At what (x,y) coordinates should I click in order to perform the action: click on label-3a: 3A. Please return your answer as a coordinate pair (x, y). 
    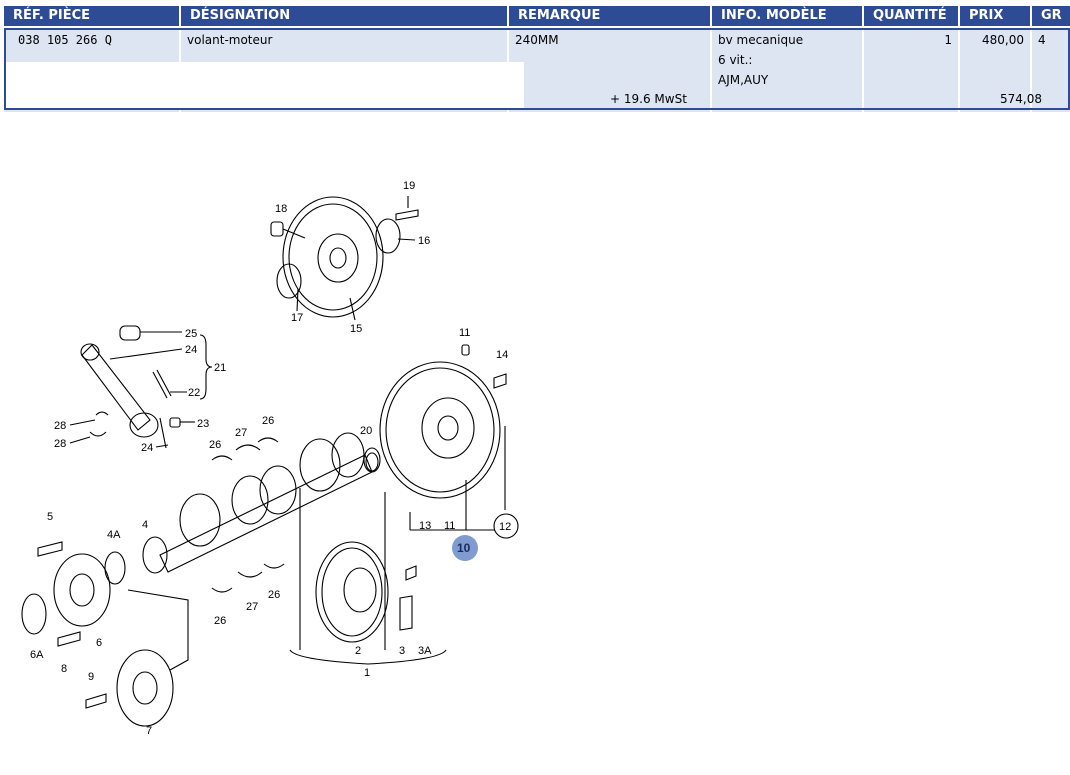
    Looking at the image, I should click on (425, 651).